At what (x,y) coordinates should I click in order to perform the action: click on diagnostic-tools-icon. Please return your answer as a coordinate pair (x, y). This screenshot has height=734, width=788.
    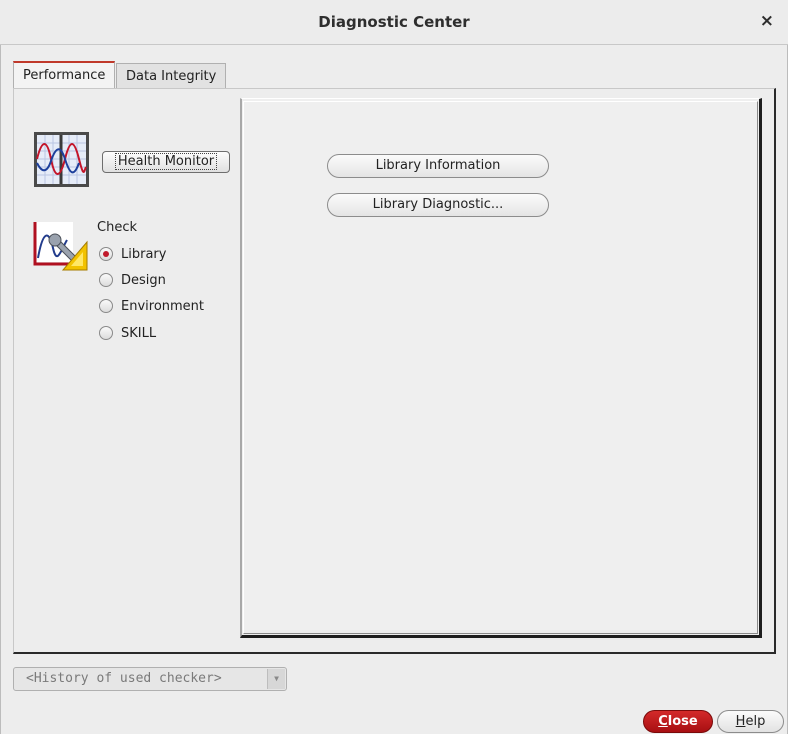
    Looking at the image, I should click on (61, 246).